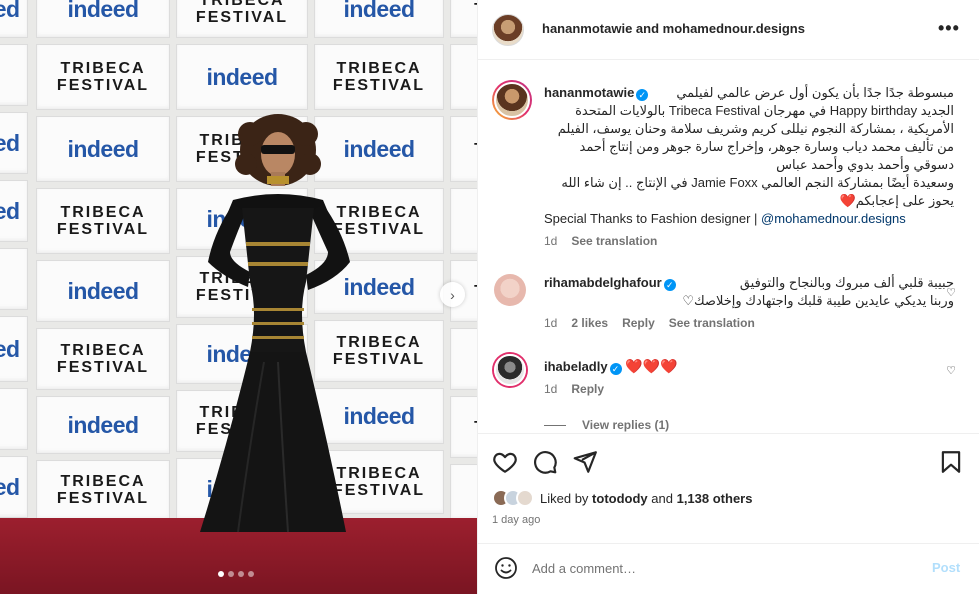 Image resolution: width=979 pixels, height=594 pixels. What do you see at coordinates (653, 218) in the screenshot?
I see `caption-thanks-text: Special Thanks to Fashion designer |` at bounding box center [653, 218].